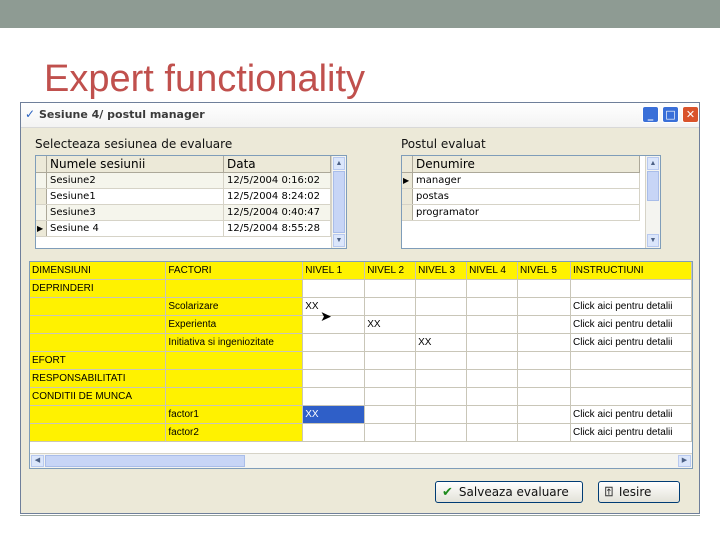  I want to click on session-row: ▶ Sesiune 4 12/5/2004 8:55:28, so click(183, 228).